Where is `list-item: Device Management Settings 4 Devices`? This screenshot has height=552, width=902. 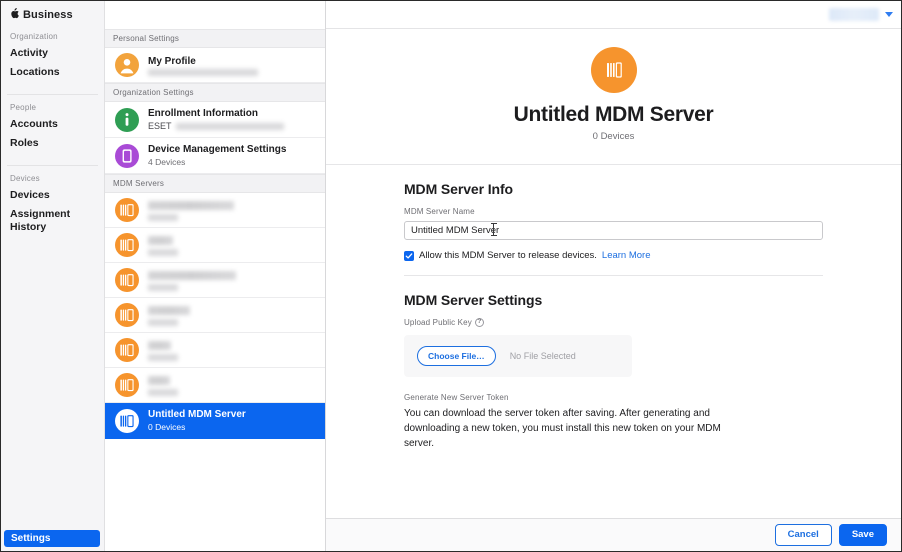 list-item: Device Management Settings 4 Devices is located at coordinates (215, 156).